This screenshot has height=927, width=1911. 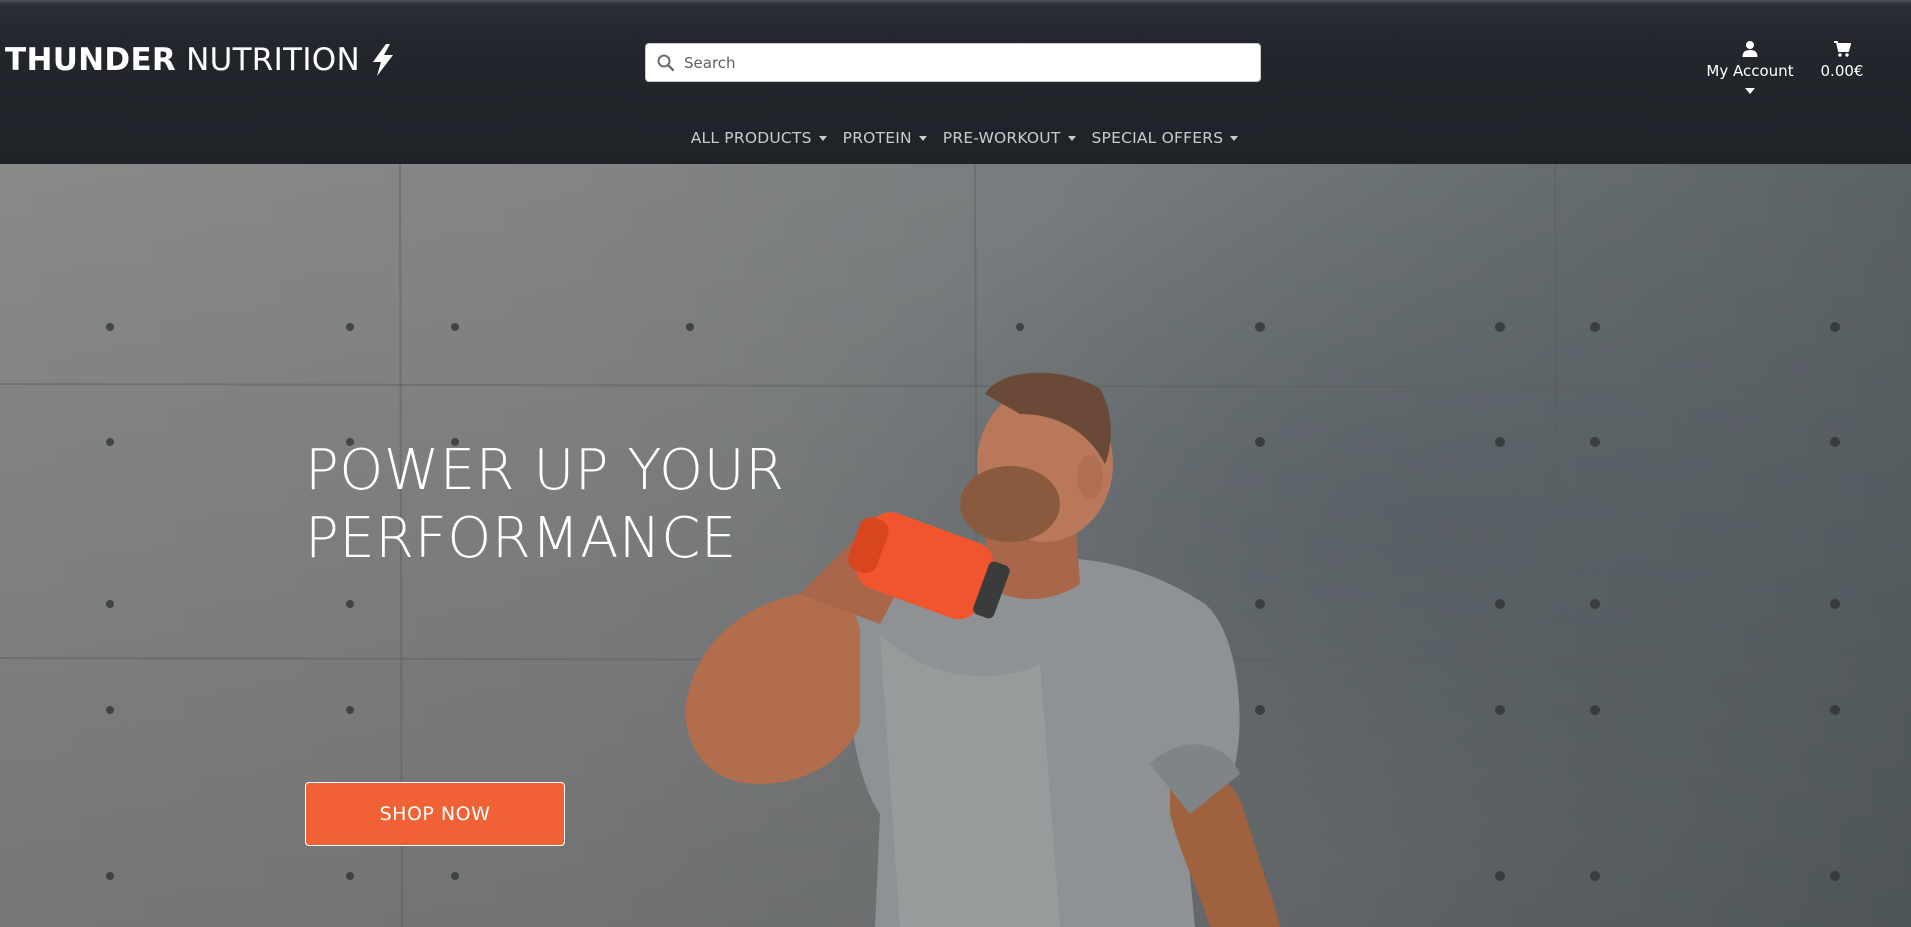 What do you see at coordinates (1842, 71) in the screenshot?
I see `cart-total: 0.00€` at bounding box center [1842, 71].